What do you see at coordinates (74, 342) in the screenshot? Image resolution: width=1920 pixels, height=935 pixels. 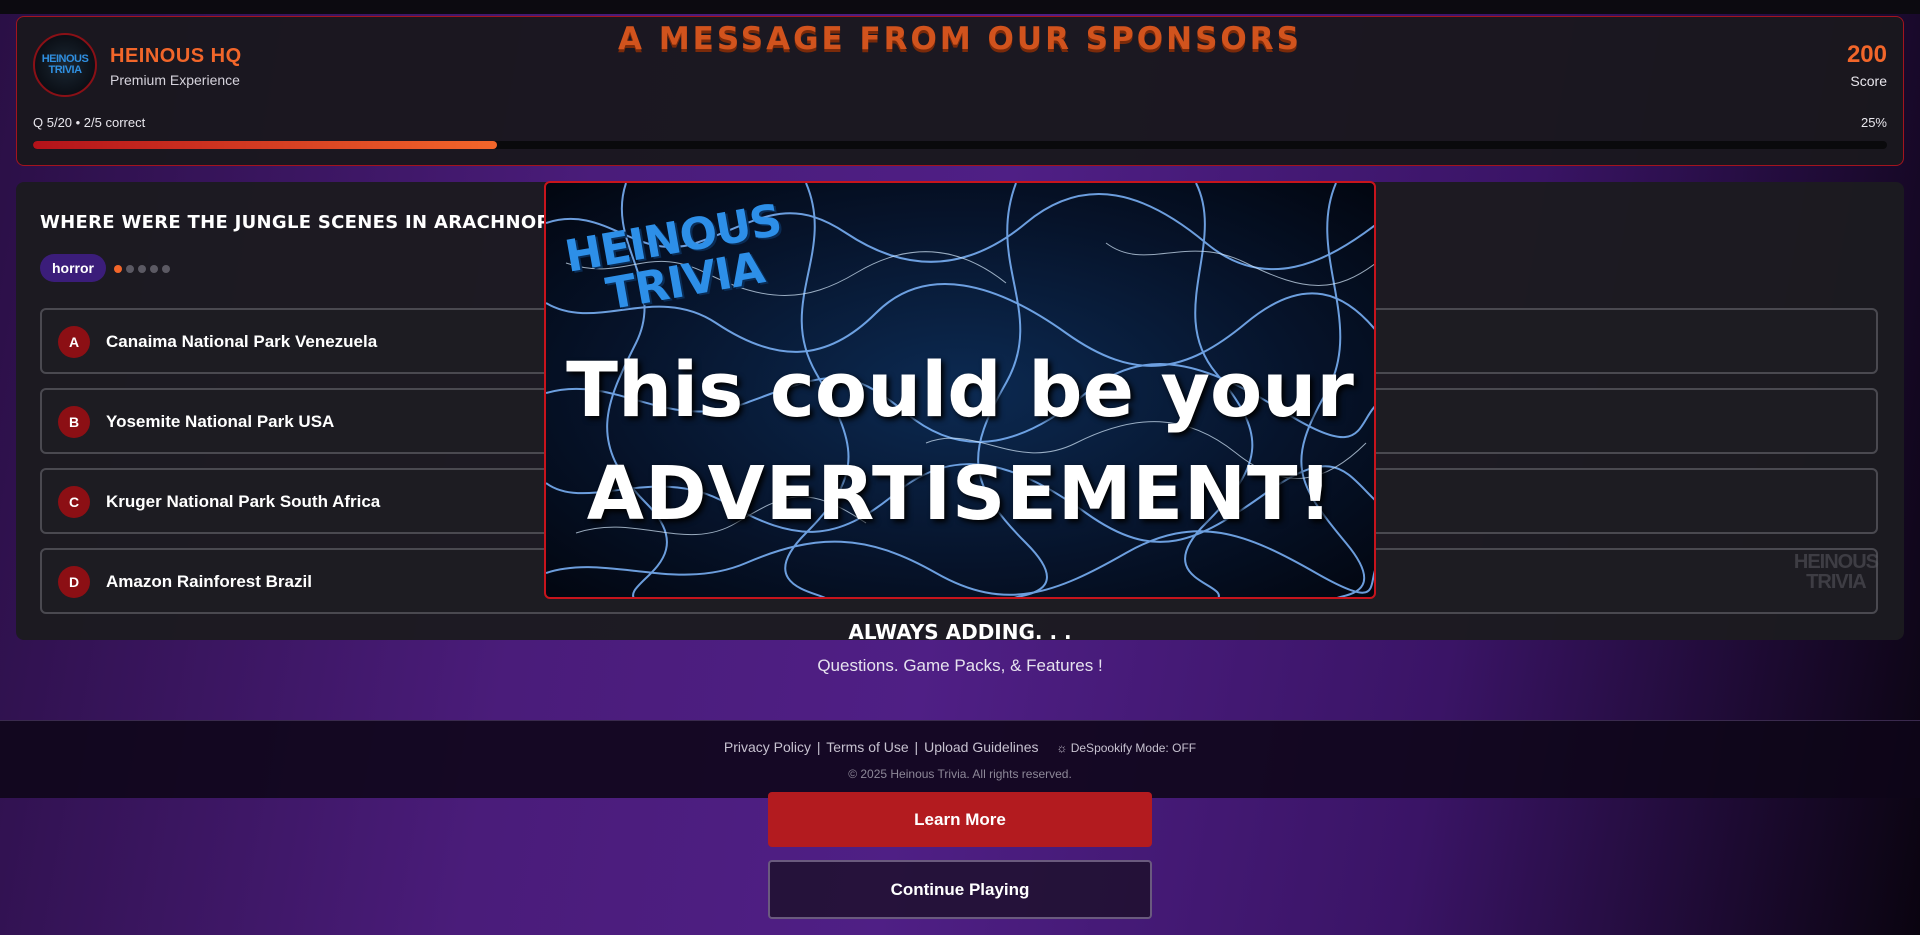 I see `answer-letter-badge: A` at bounding box center [74, 342].